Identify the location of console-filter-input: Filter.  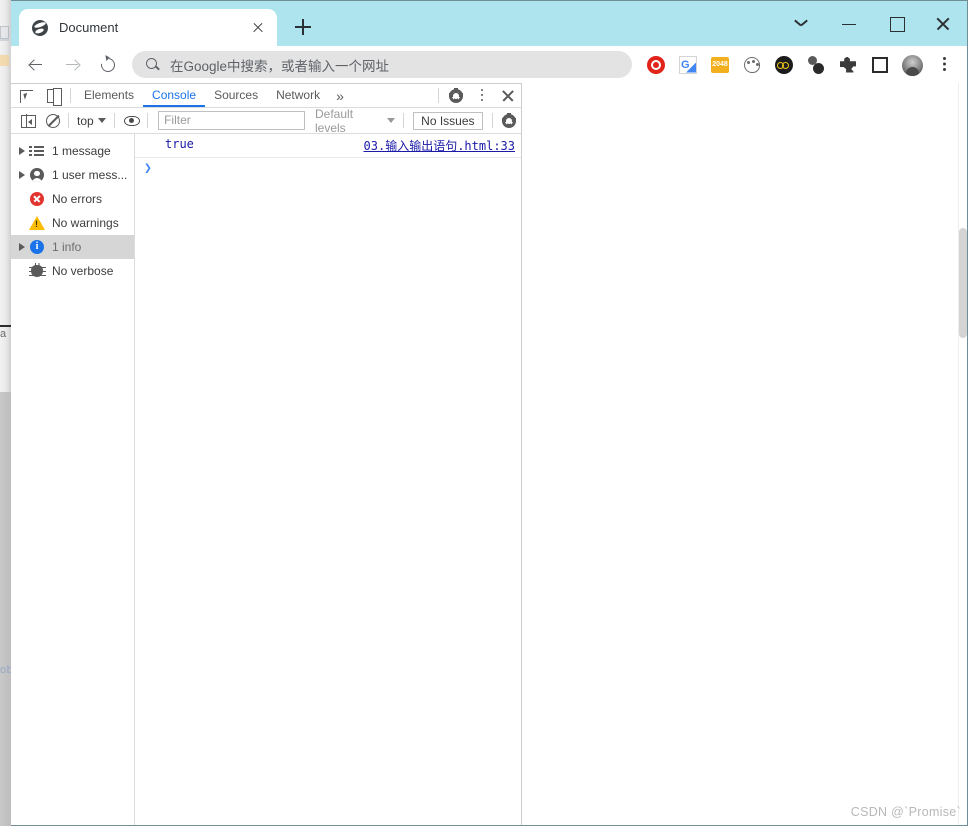
(231, 120).